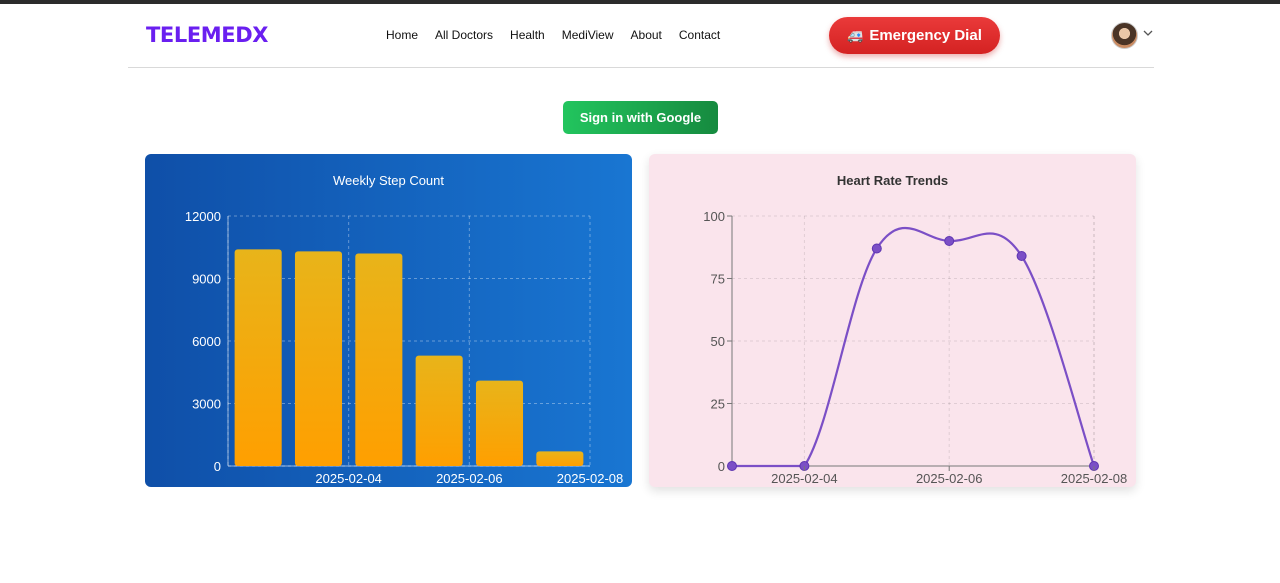 This screenshot has height=583, width=1280. What do you see at coordinates (588, 35) in the screenshot?
I see `nav-mediview: MediView` at bounding box center [588, 35].